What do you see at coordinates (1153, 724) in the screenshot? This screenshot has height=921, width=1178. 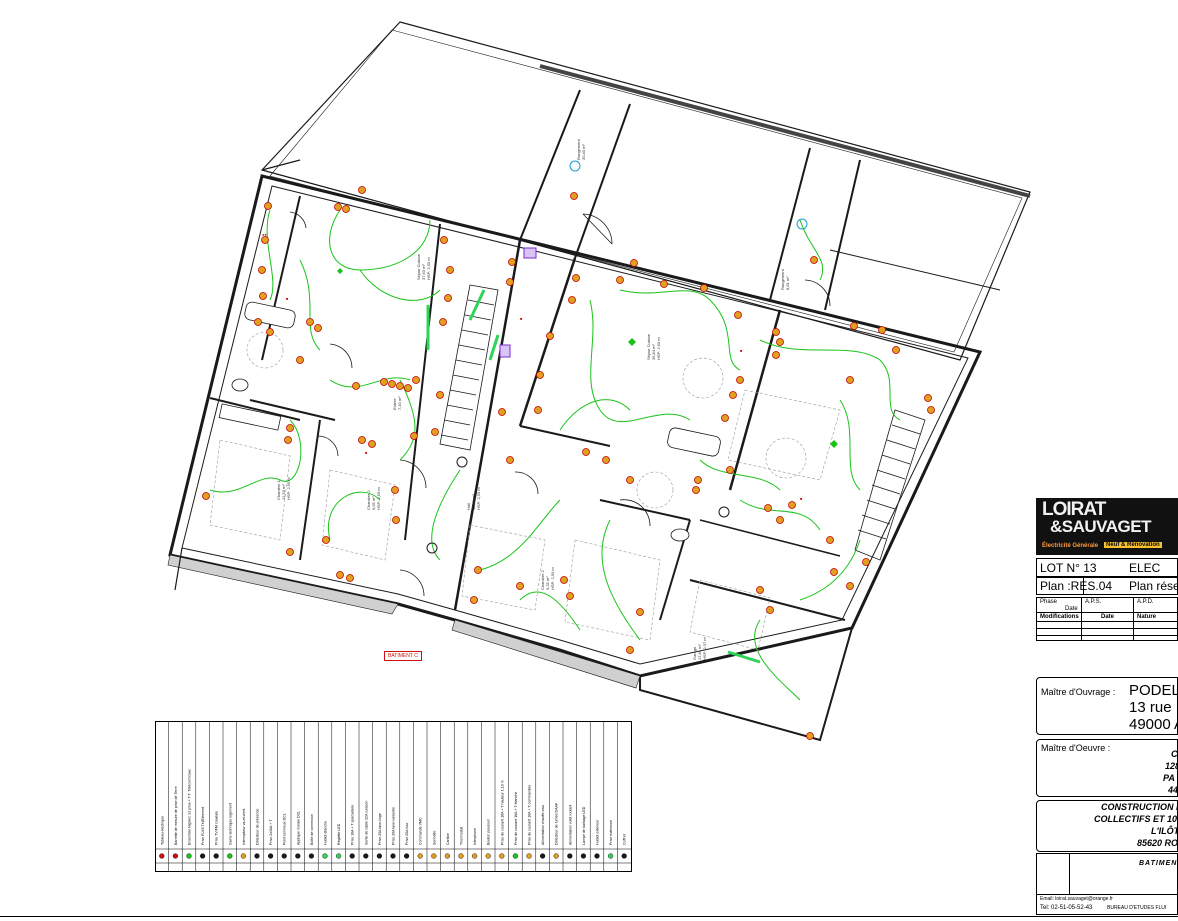 I see `moa-address-2: 49000 A` at bounding box center [1153, 724].